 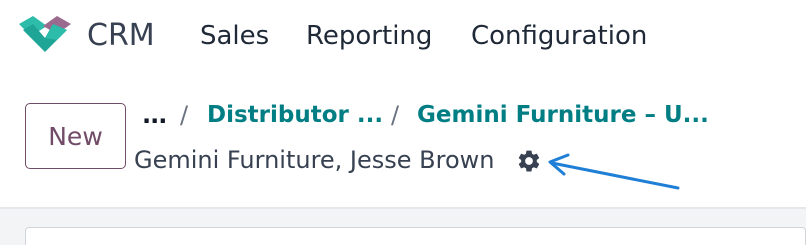 I want to click on menu-item-configuration: Configuration, so click(x=559, y=36).